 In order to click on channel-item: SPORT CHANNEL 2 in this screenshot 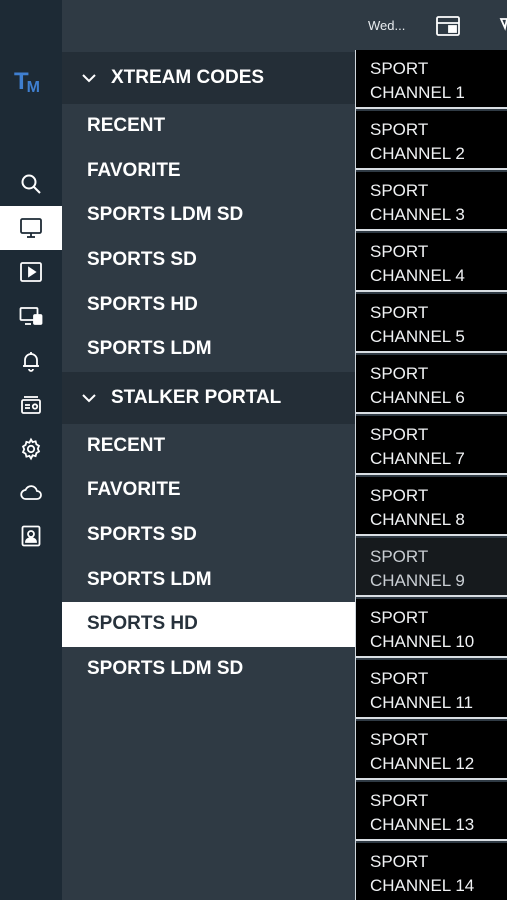, I will do `click(431, 140)`.